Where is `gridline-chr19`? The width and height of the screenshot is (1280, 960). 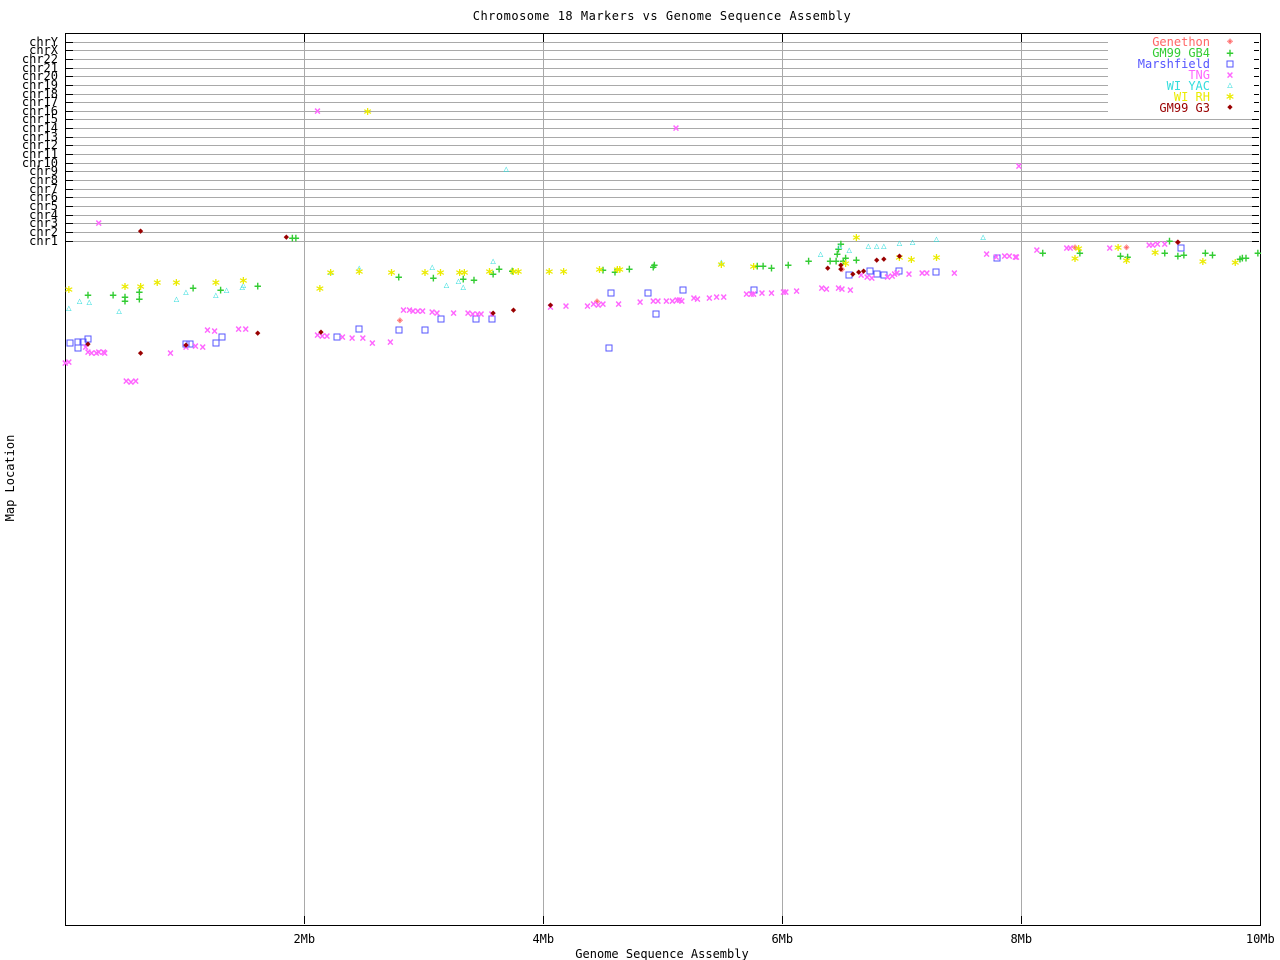
gridline-chr19 is located at coordinates (662, 85).